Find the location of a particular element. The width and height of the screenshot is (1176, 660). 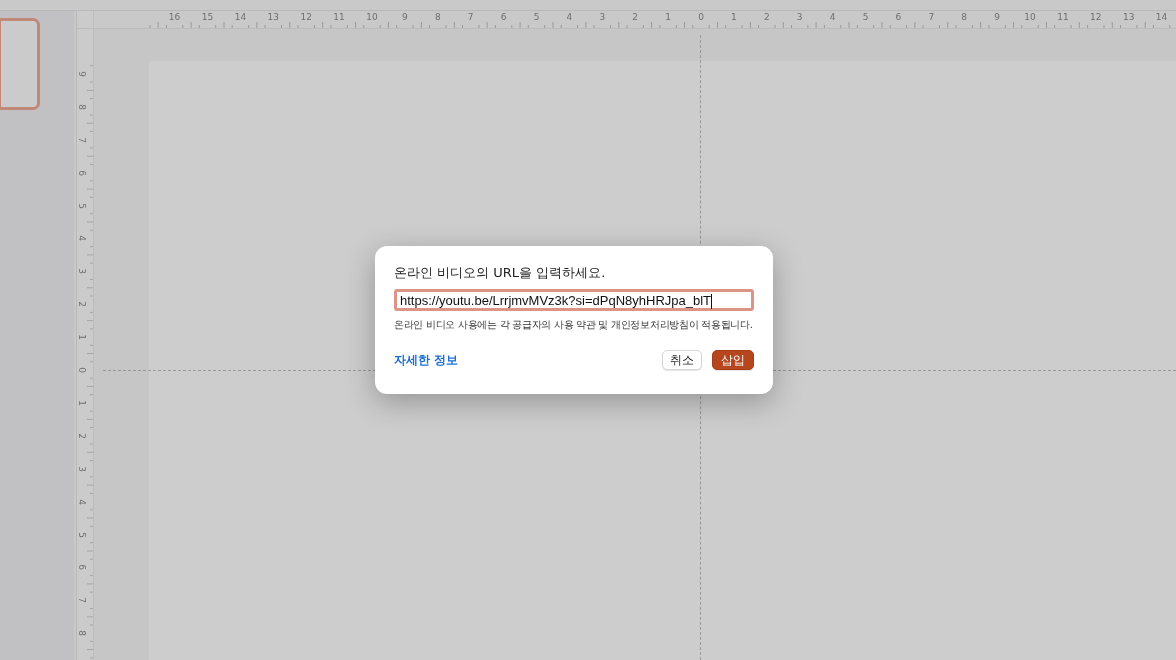

slide-thumbnail is located at coordinates (20, 64).